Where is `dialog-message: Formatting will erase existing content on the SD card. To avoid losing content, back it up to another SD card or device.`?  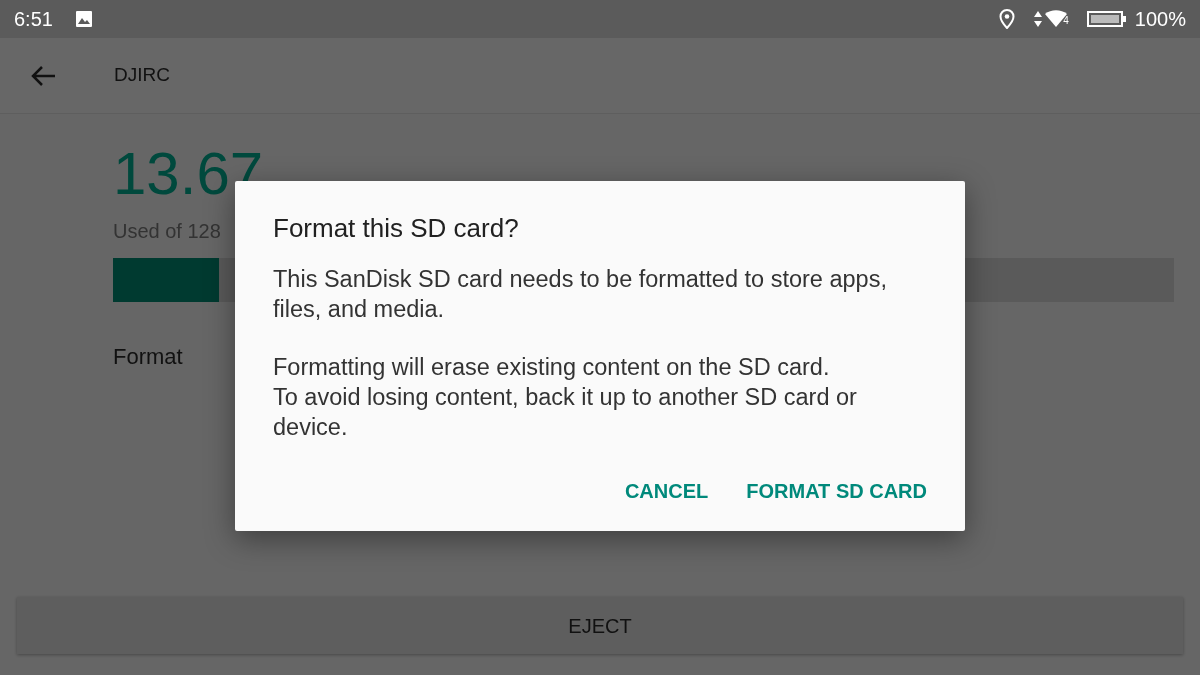 dialog-message: Formatting will erase existing content on the SD card. To avoid losing content, back it up to another SD card or device. is located at coordinates (565, 398).